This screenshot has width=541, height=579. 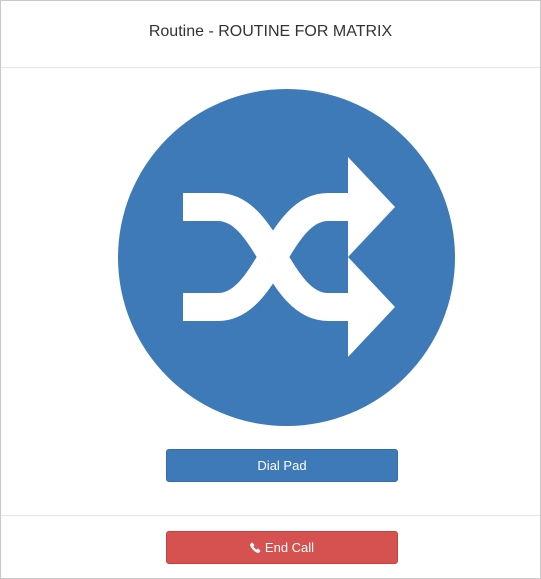 I want to click on dial-pad-button: Dial Pad, so click(x=282, y=465).